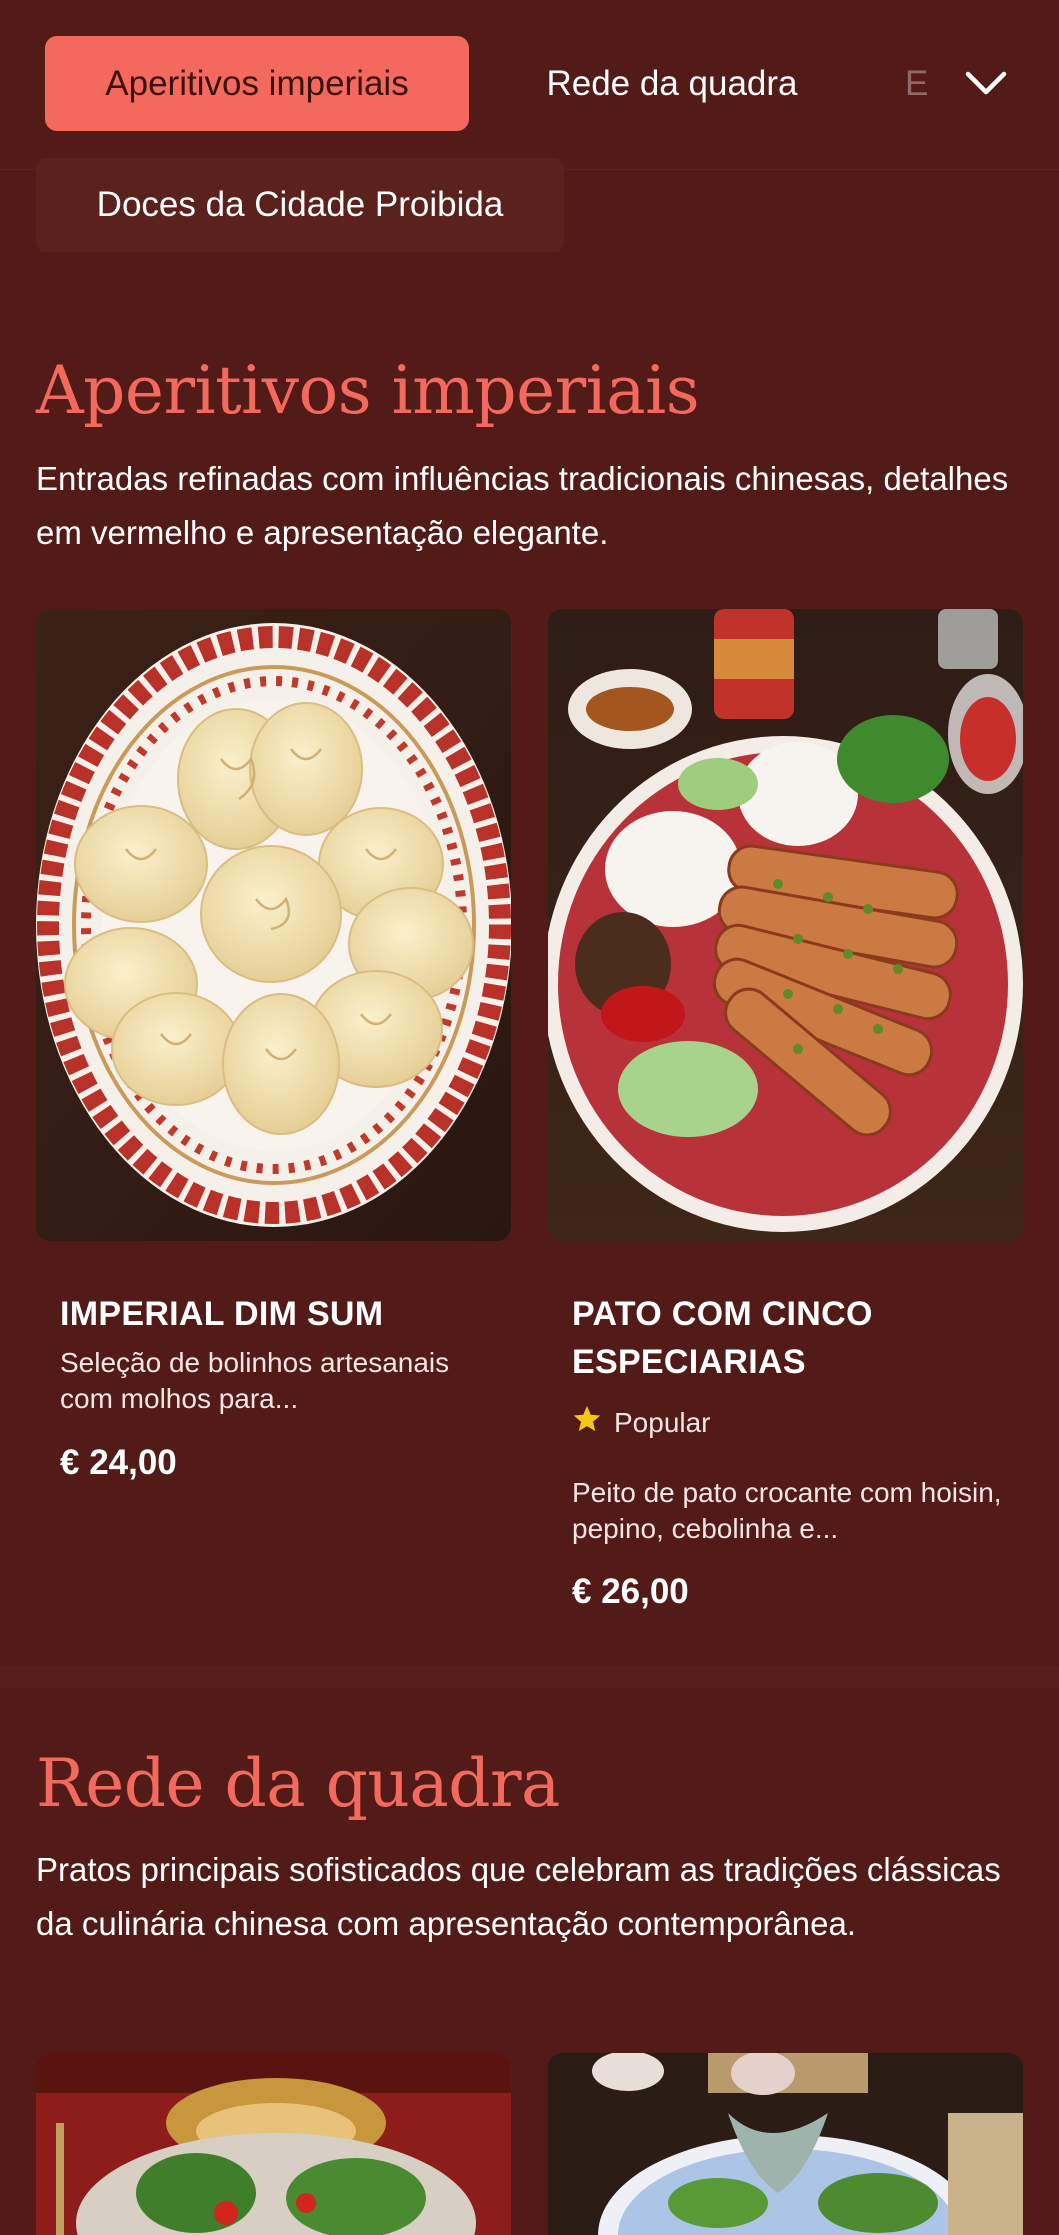 This screenshot has height=2235, width=1059. What do you see at coordinates (785, 925) in the screenshot?
I see `dish-image-pato` at bounding box center [785, 925].